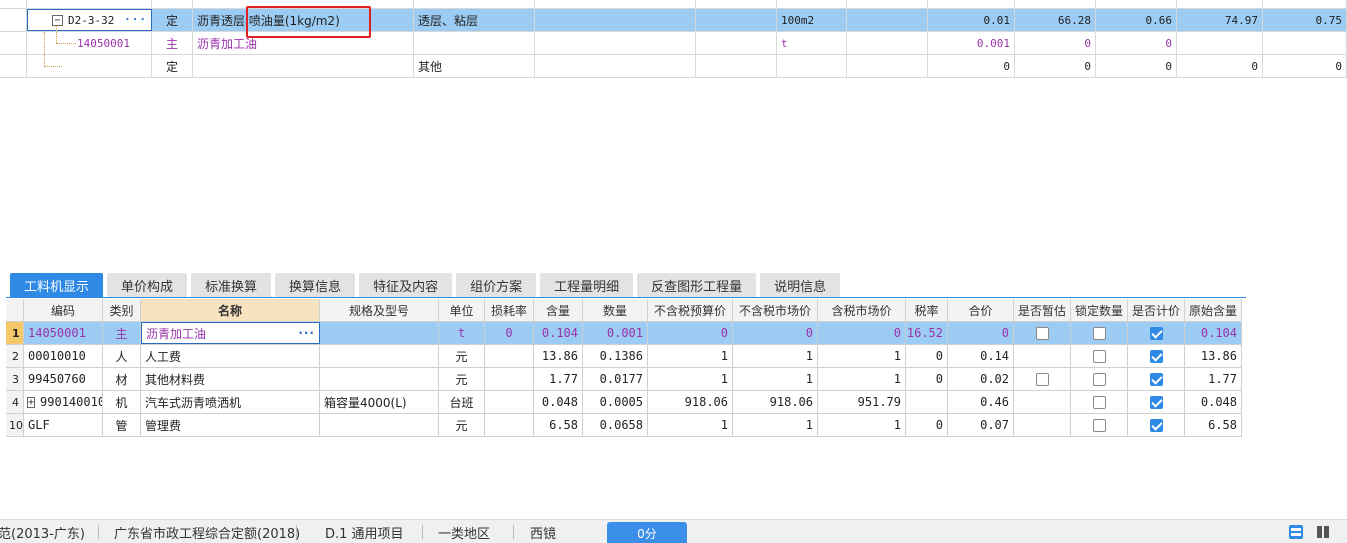  I want to click on collapse-icon: −, so click(57, 20).